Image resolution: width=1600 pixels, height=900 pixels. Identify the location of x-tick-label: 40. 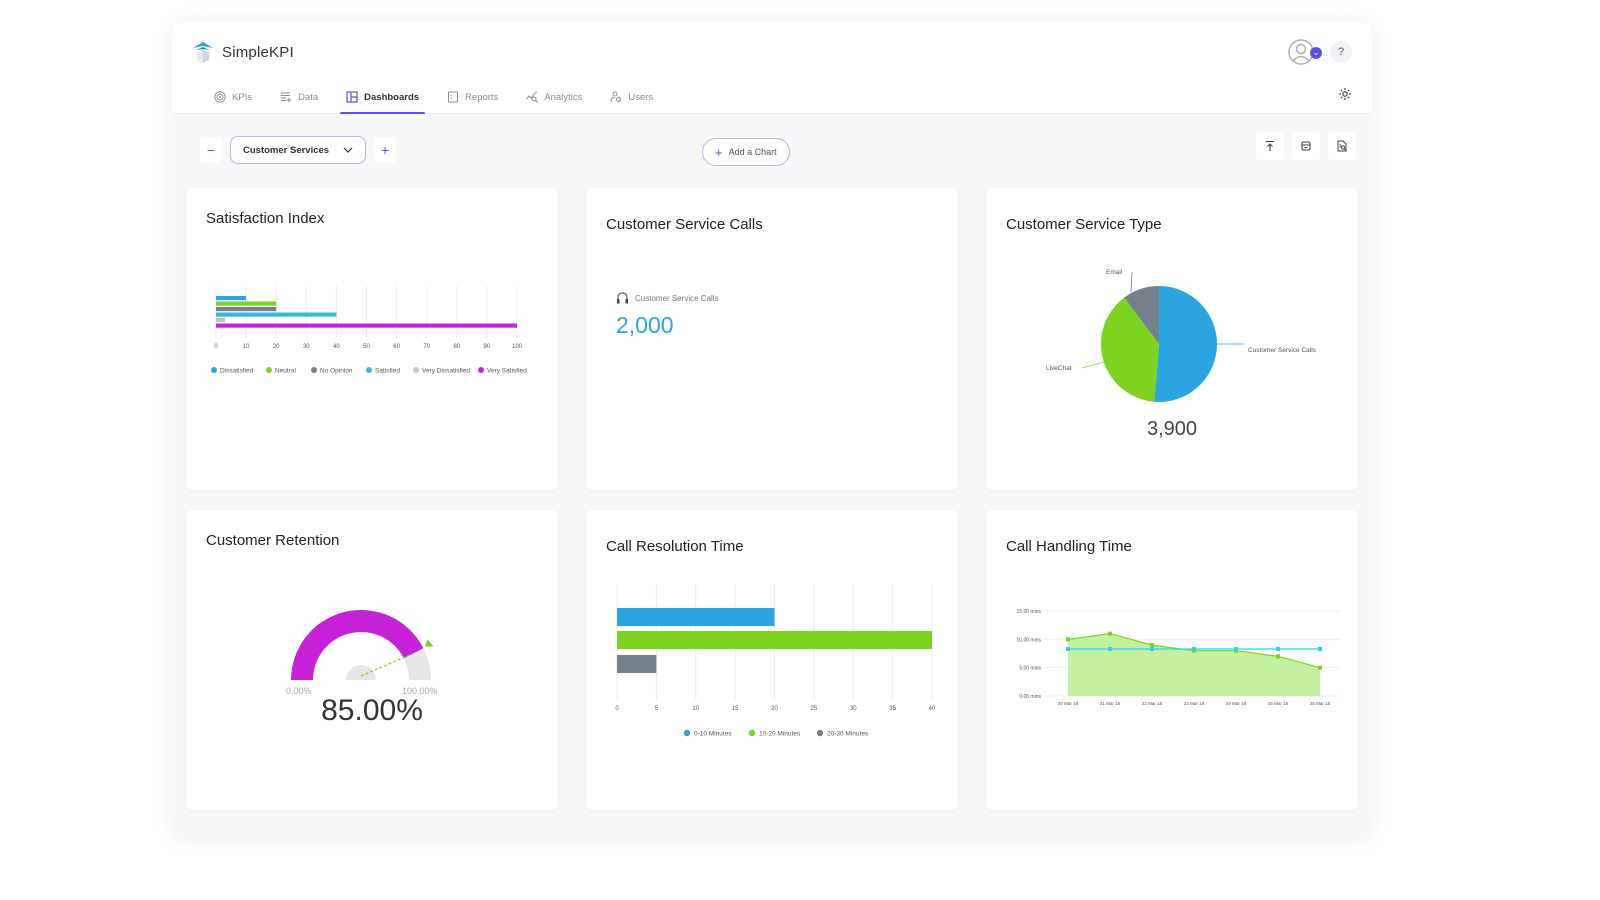
(336, 347).